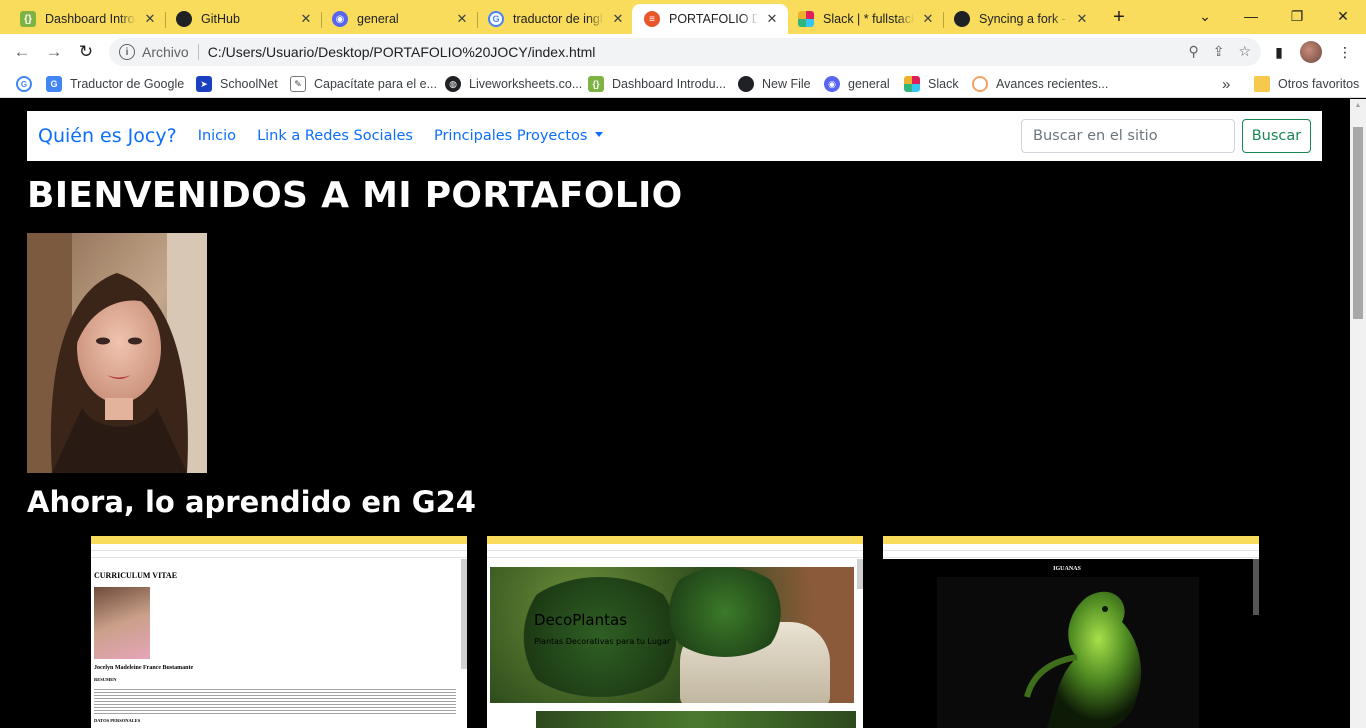 The height and width of the screenshot is (728, 1366). I want to click on tab-title: GitHub, so click(220, 19).